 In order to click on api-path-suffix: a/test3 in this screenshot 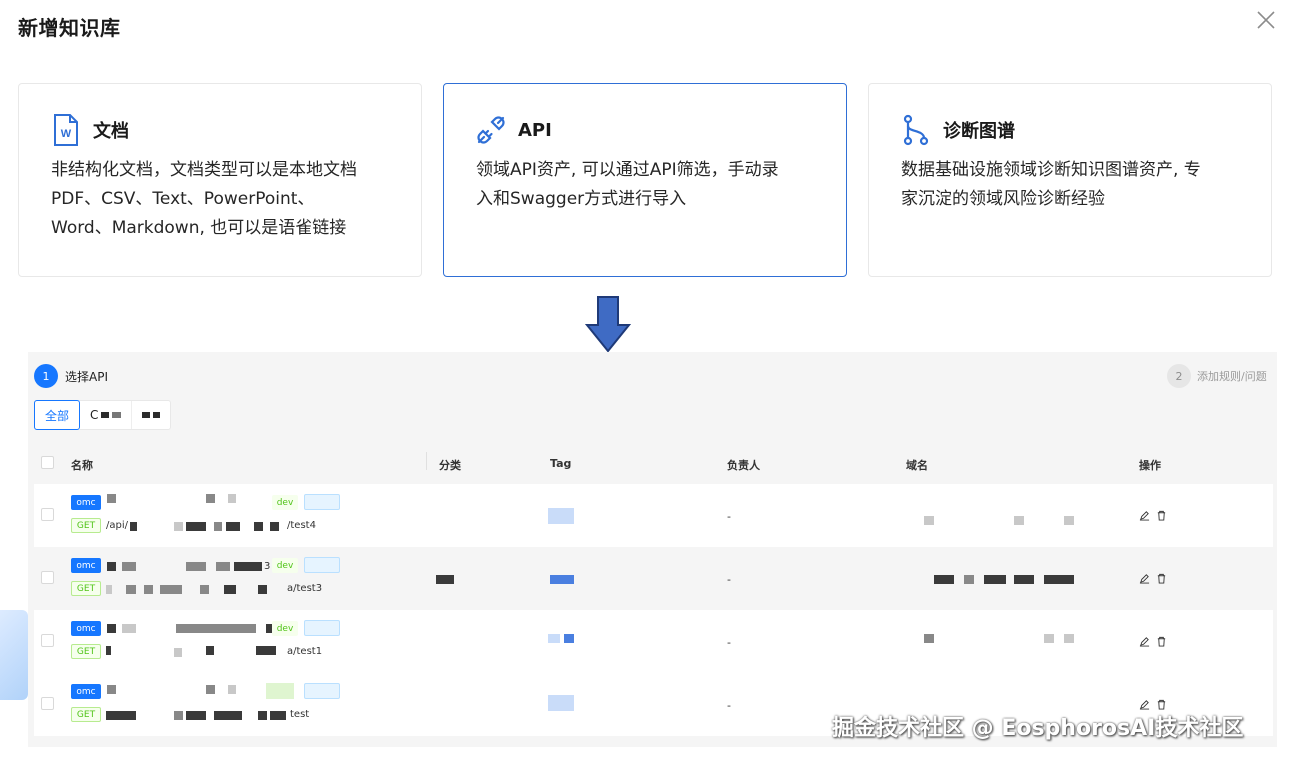, I will do `click(305, 588)`.